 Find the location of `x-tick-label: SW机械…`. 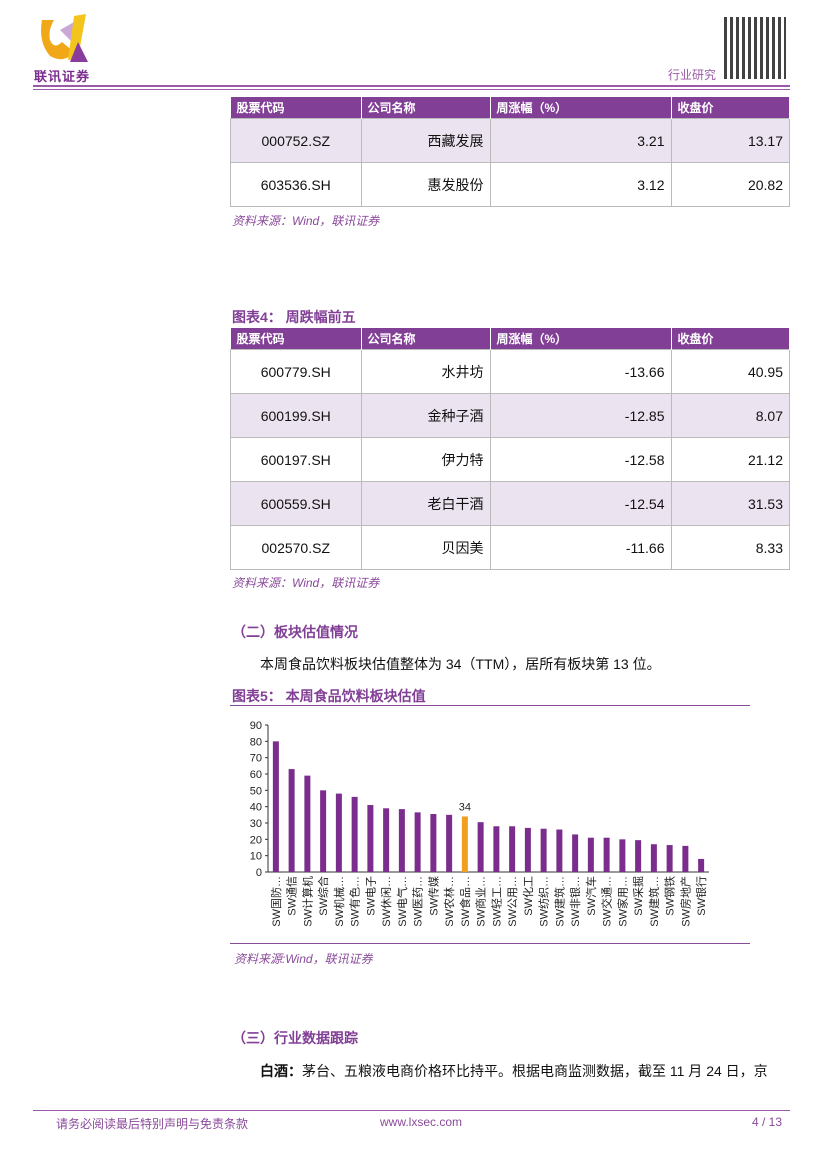

x-tick-label: SW机械… is located at coordinates (339, 901).